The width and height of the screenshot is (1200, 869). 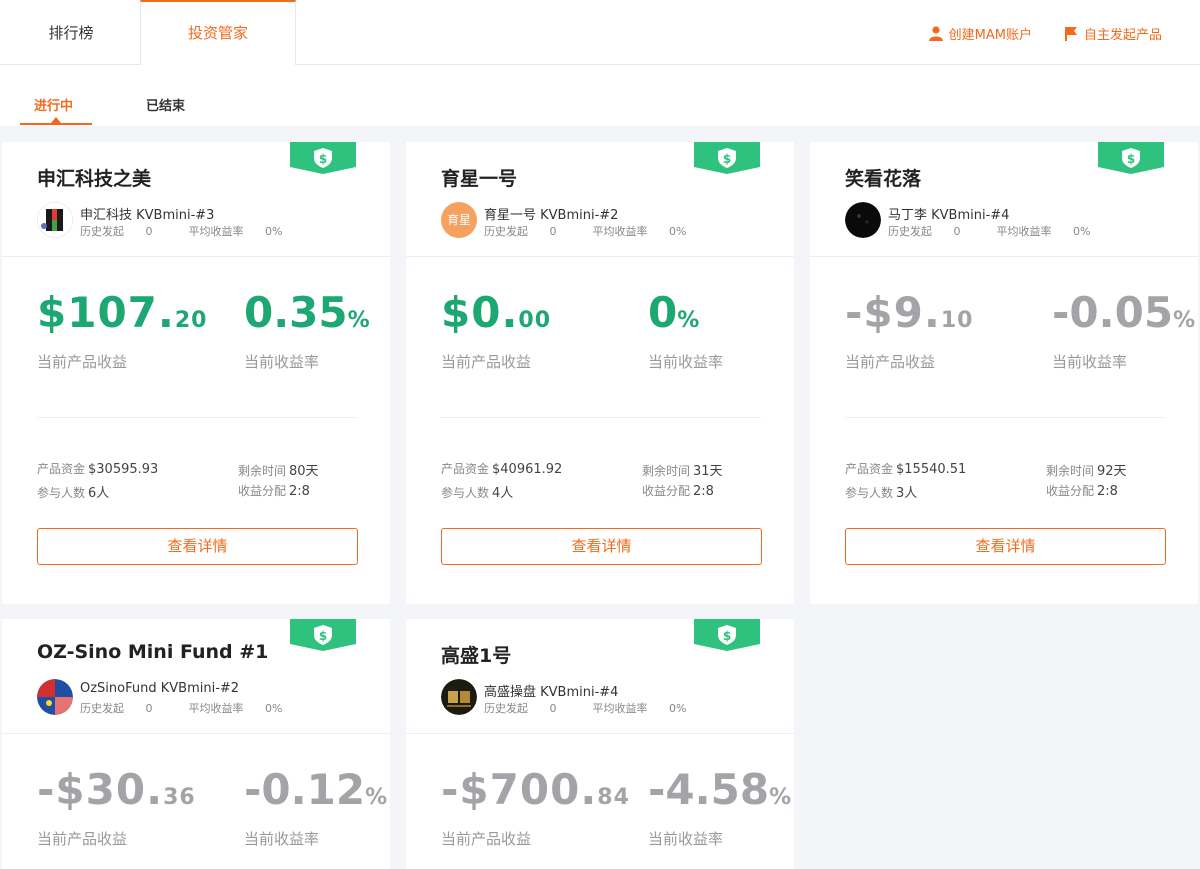 What do you see at coordinates (948, 213) in the screenshot?
I see `manager-name: 马丁李 KVBmini-#4` at bounding box center [948, 213].